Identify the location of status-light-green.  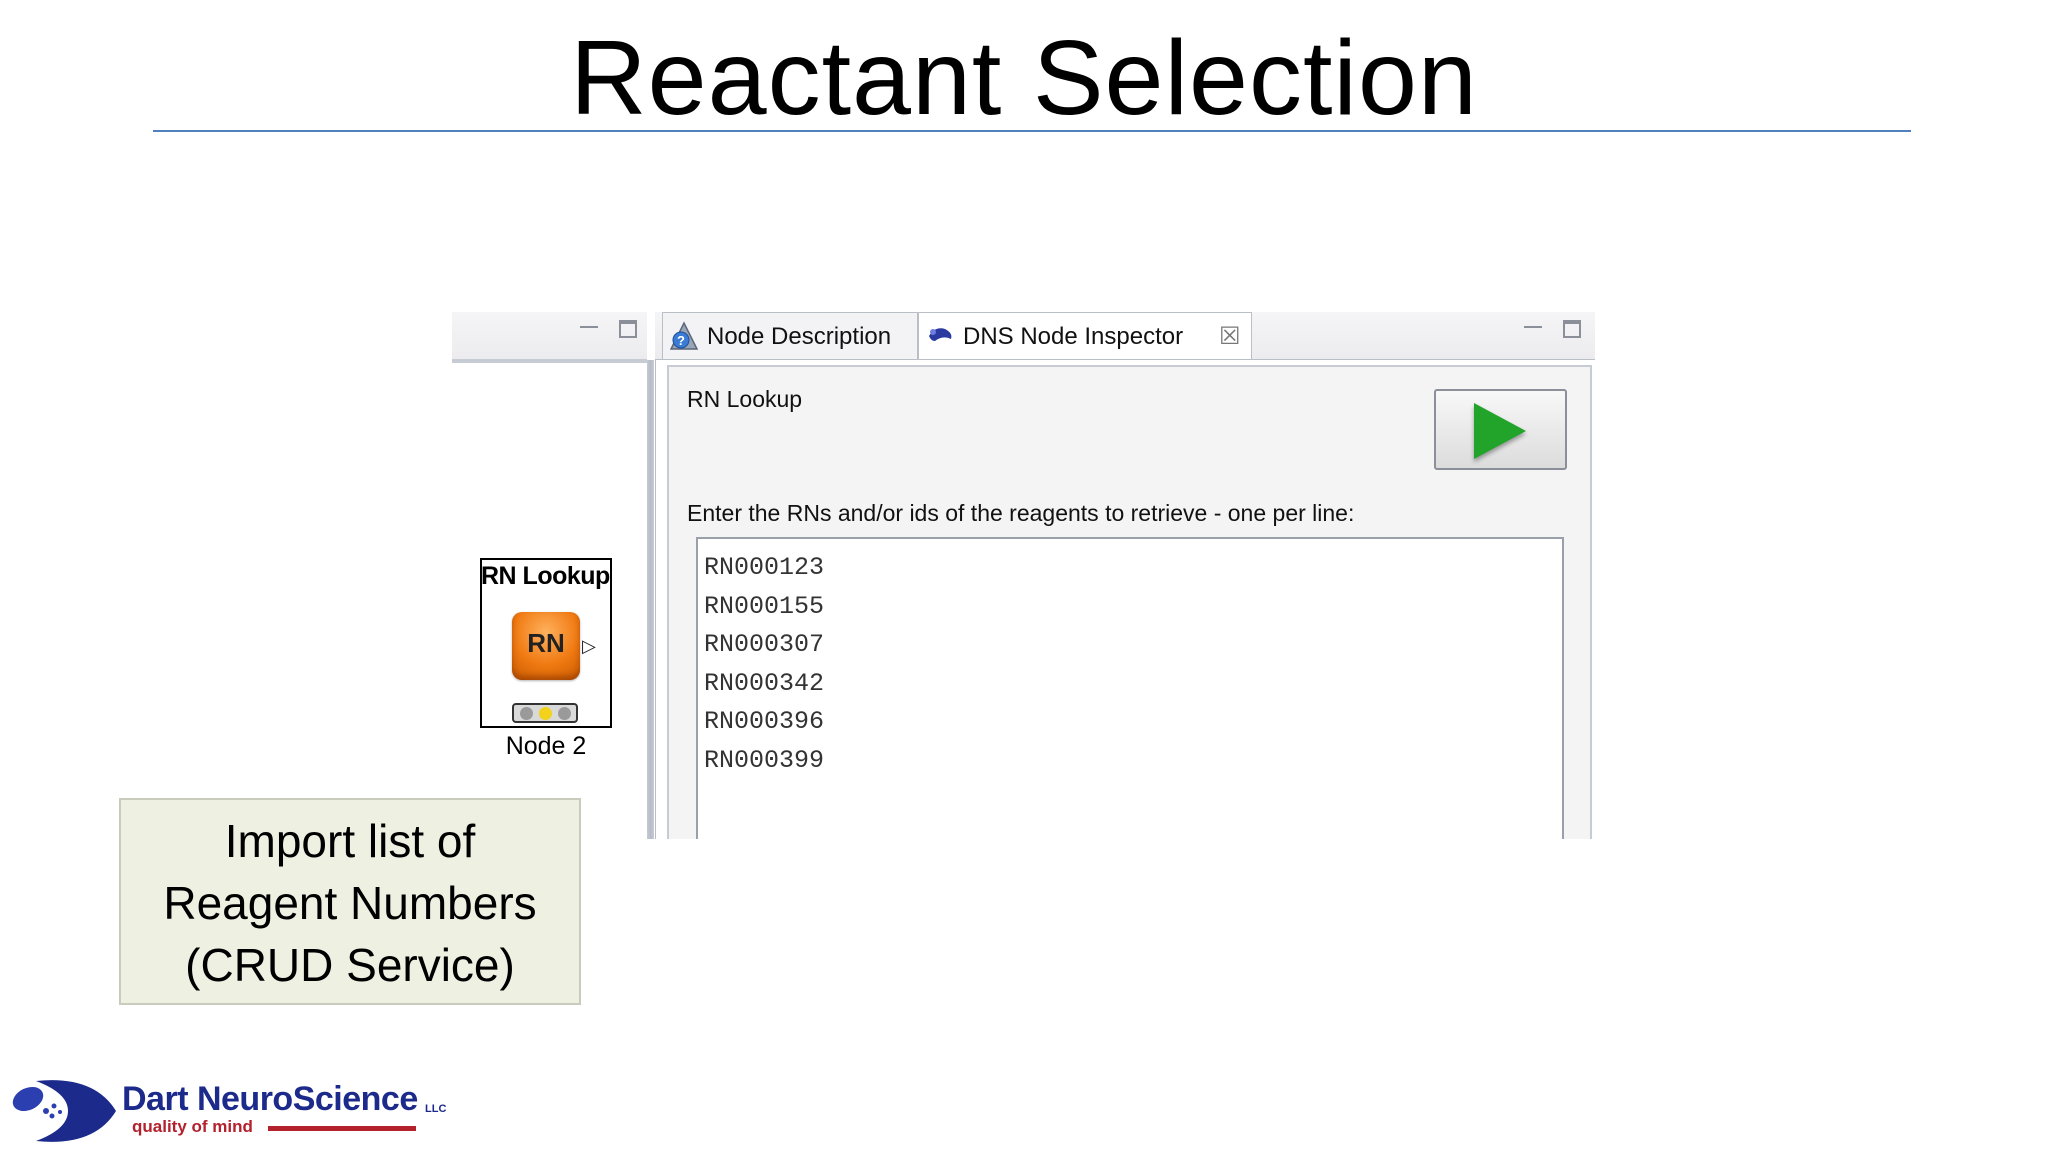
(564, 713).